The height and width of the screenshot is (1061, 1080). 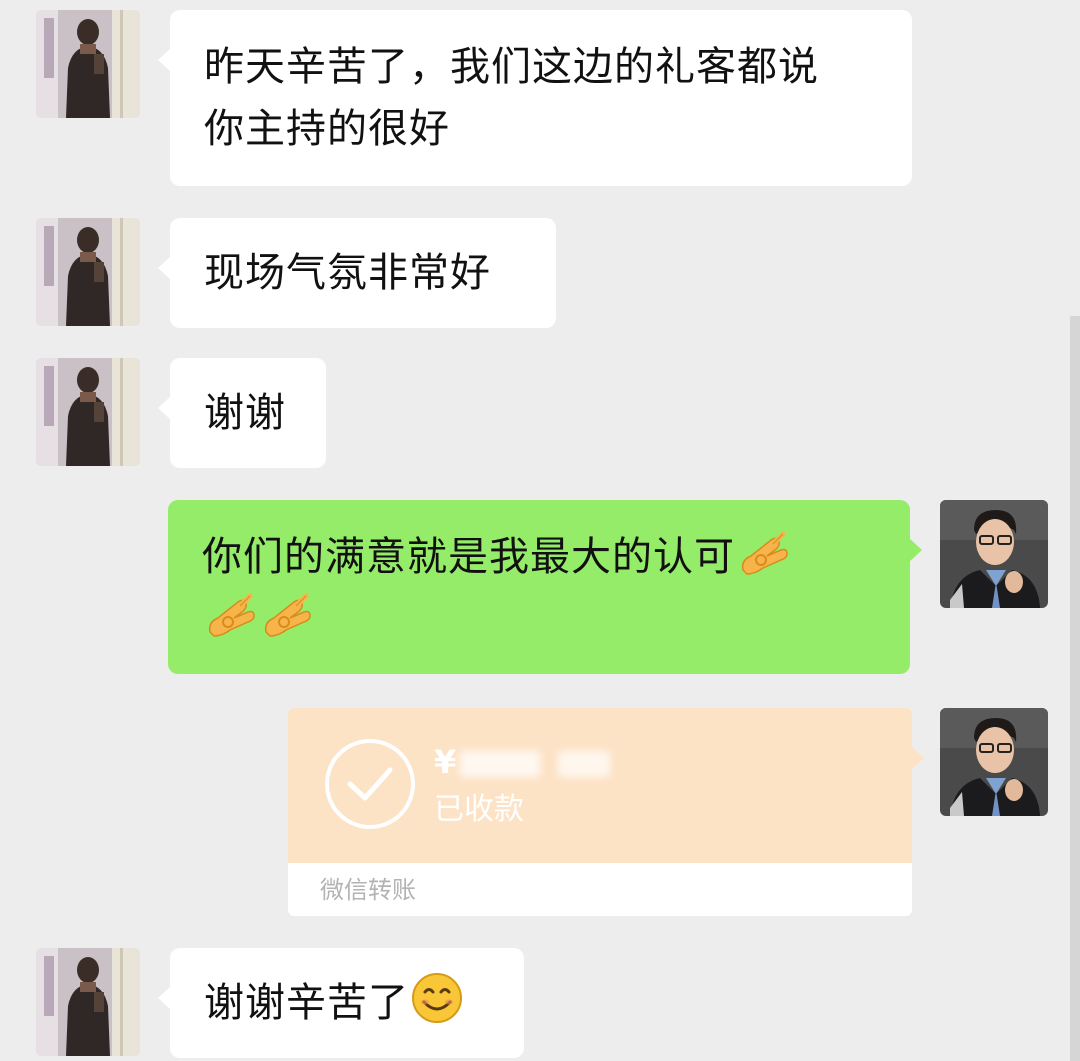 What do you see at coordinates (437, 998) in the screenshot?
I see `smile-icon` at bounding box center [437, 998].